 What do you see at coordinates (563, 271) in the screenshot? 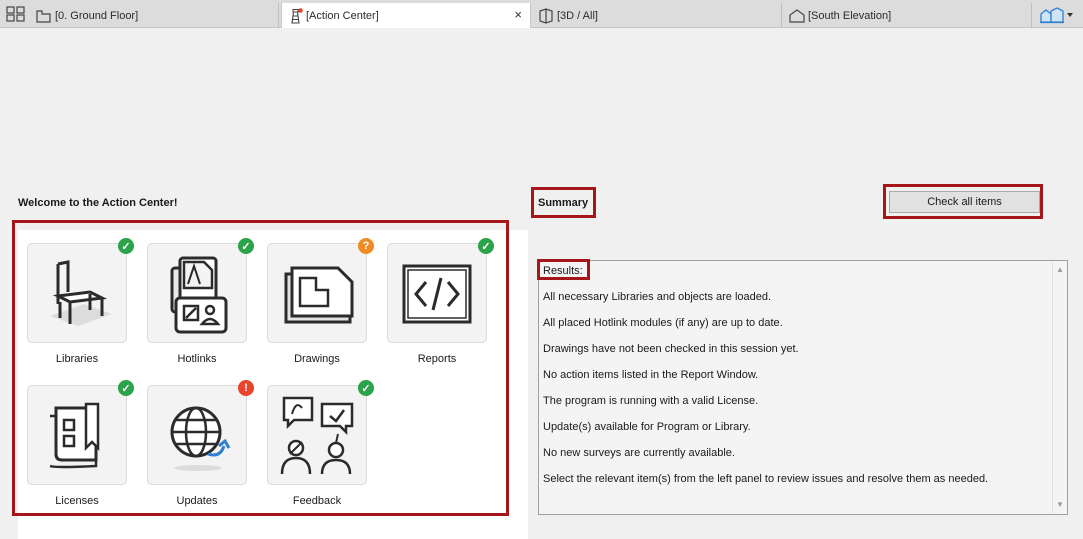
I see `results-label: Results:` at bounding box center [563, 271].